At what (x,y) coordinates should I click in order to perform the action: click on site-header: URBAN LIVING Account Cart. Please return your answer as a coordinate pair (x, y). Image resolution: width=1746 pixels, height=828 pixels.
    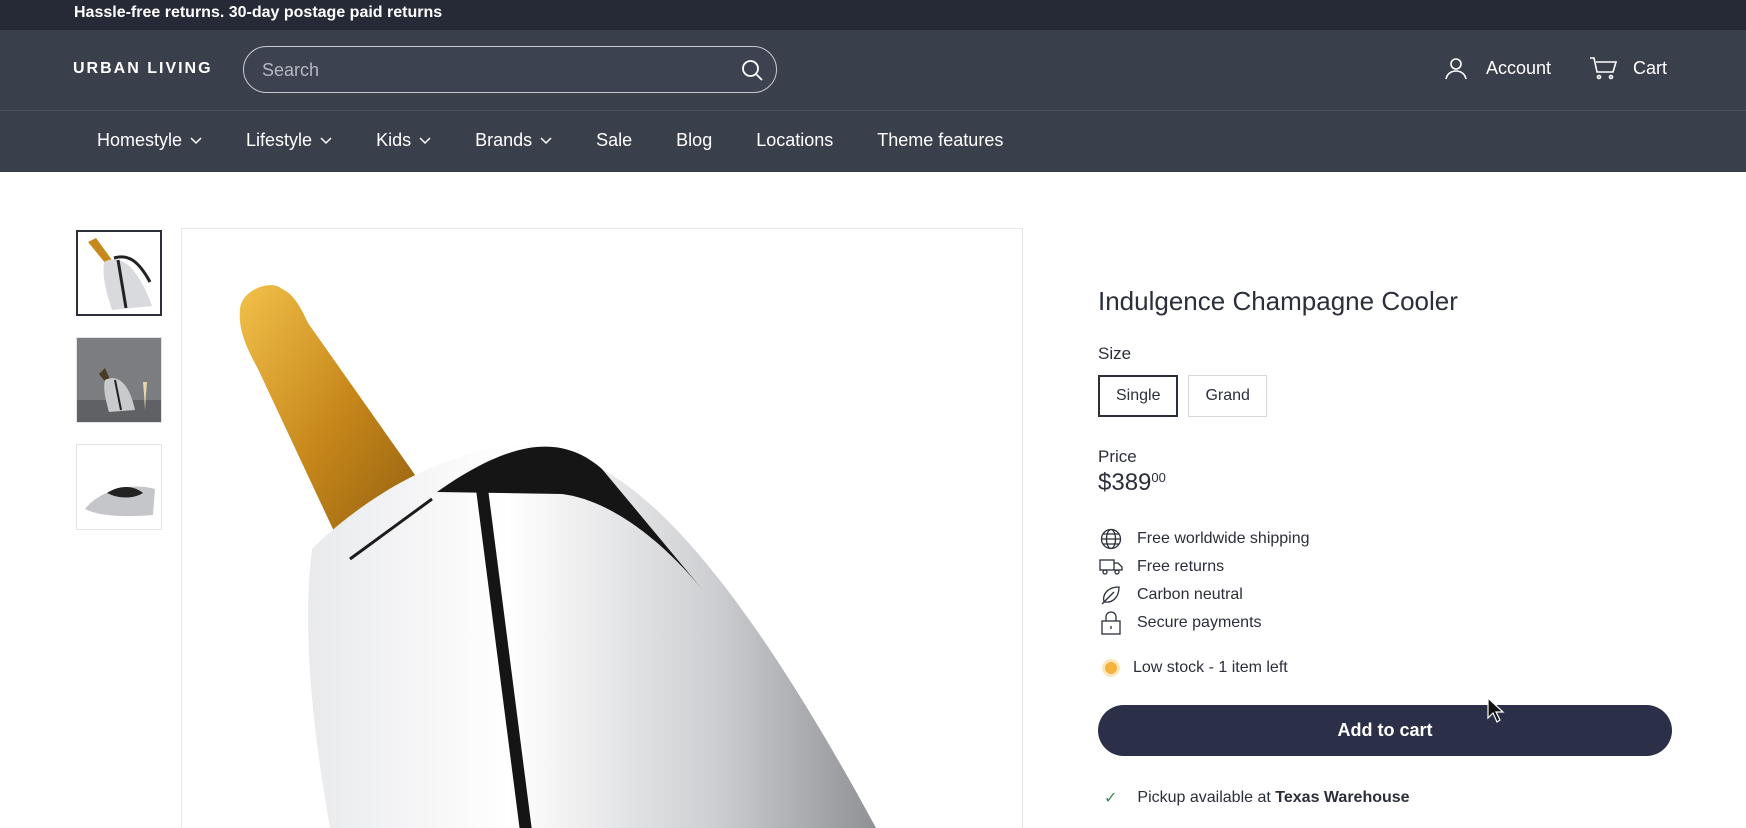
    Looking at the image, I should click on (873, 70).